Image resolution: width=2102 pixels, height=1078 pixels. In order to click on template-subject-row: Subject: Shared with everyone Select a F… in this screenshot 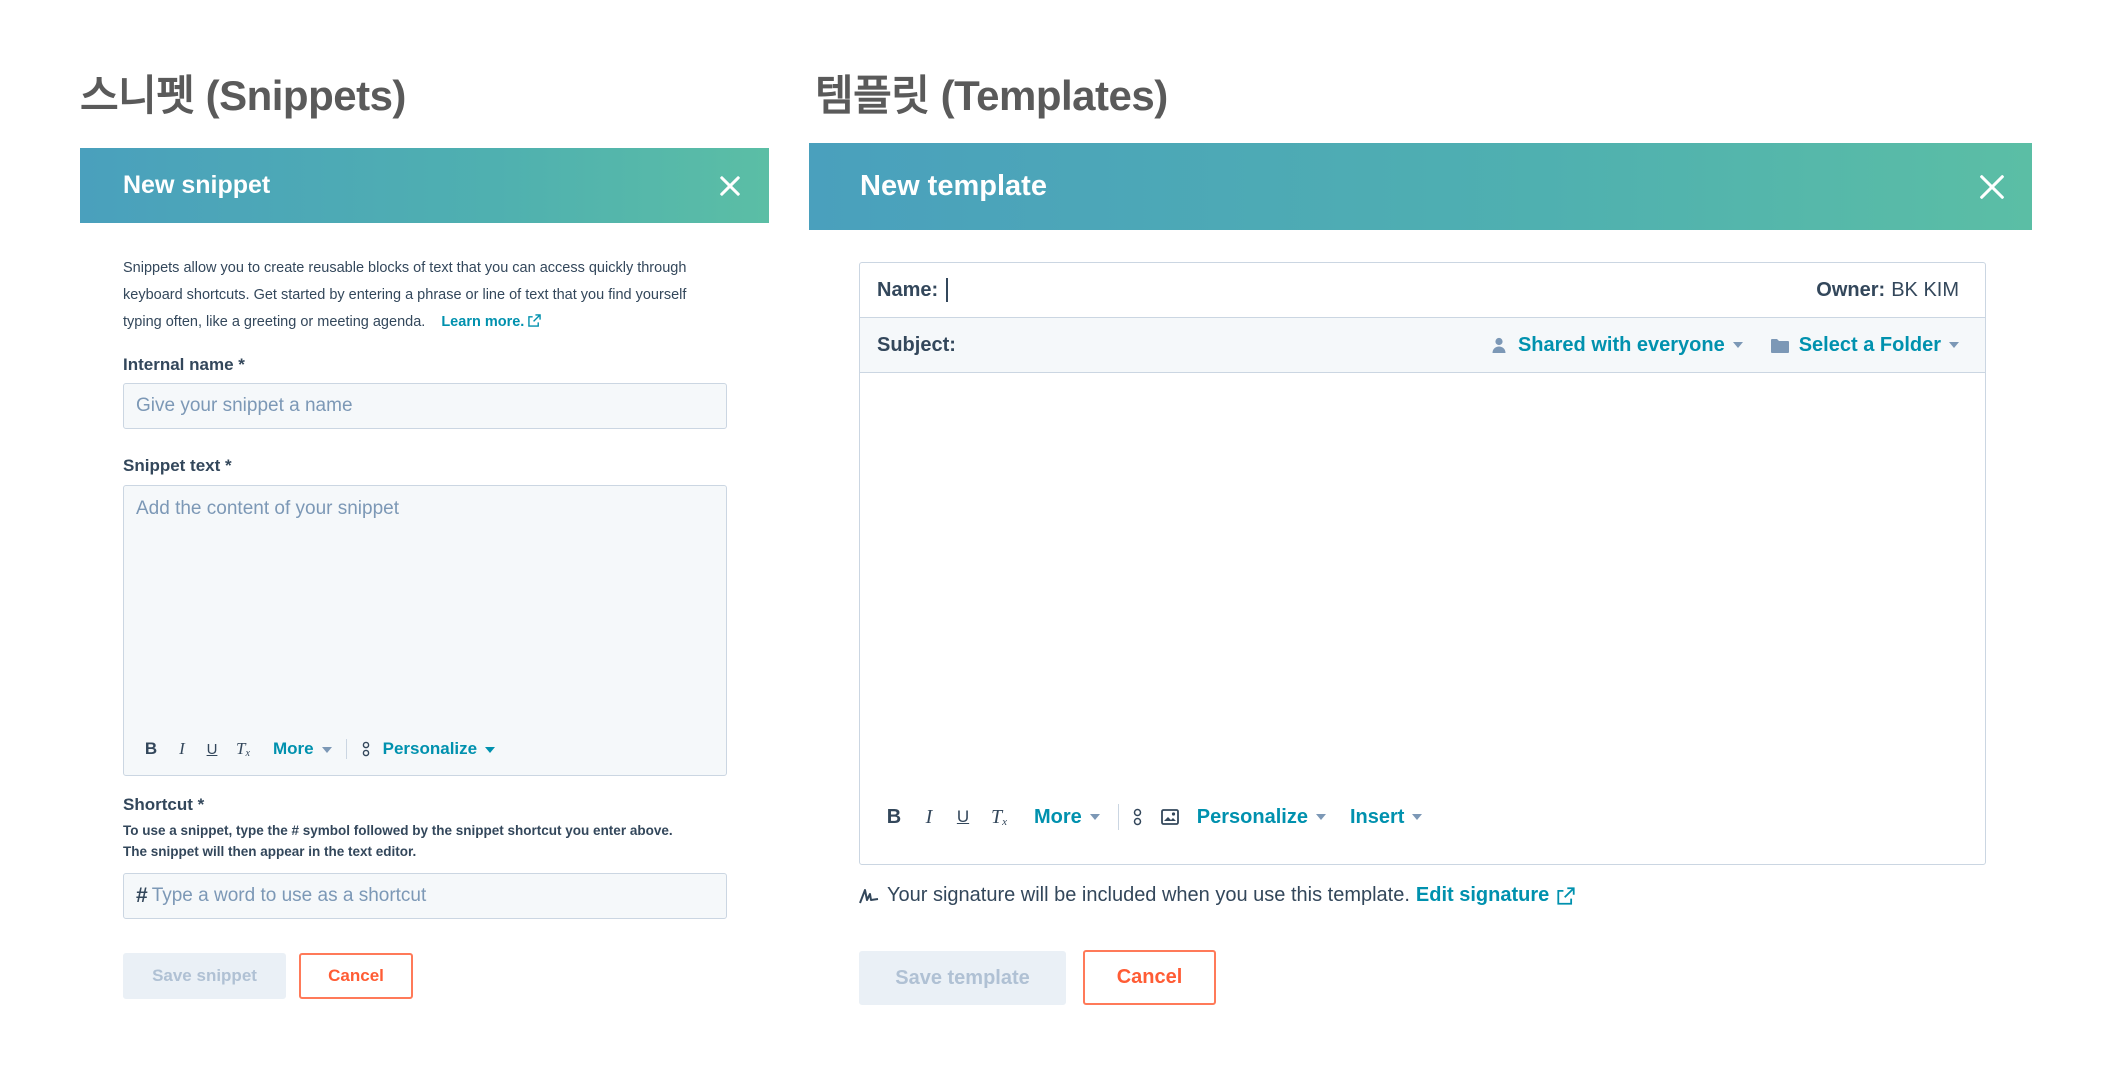, I will do `click(1422, 345)`.